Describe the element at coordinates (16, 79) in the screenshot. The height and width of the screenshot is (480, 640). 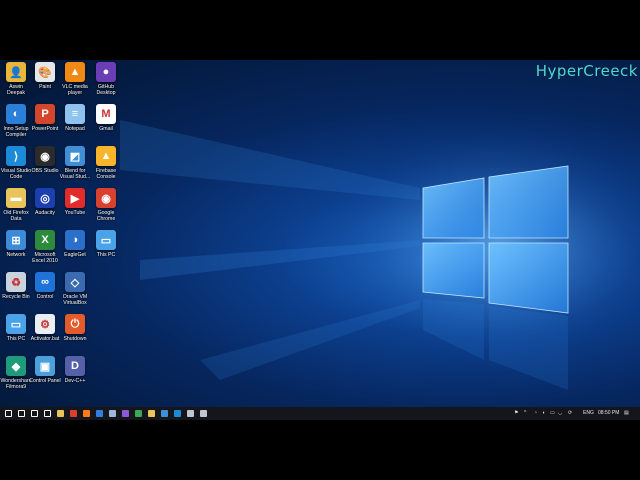
I see `desktop-icon-user-folder: 👤 Aswin Deepak` at that location.